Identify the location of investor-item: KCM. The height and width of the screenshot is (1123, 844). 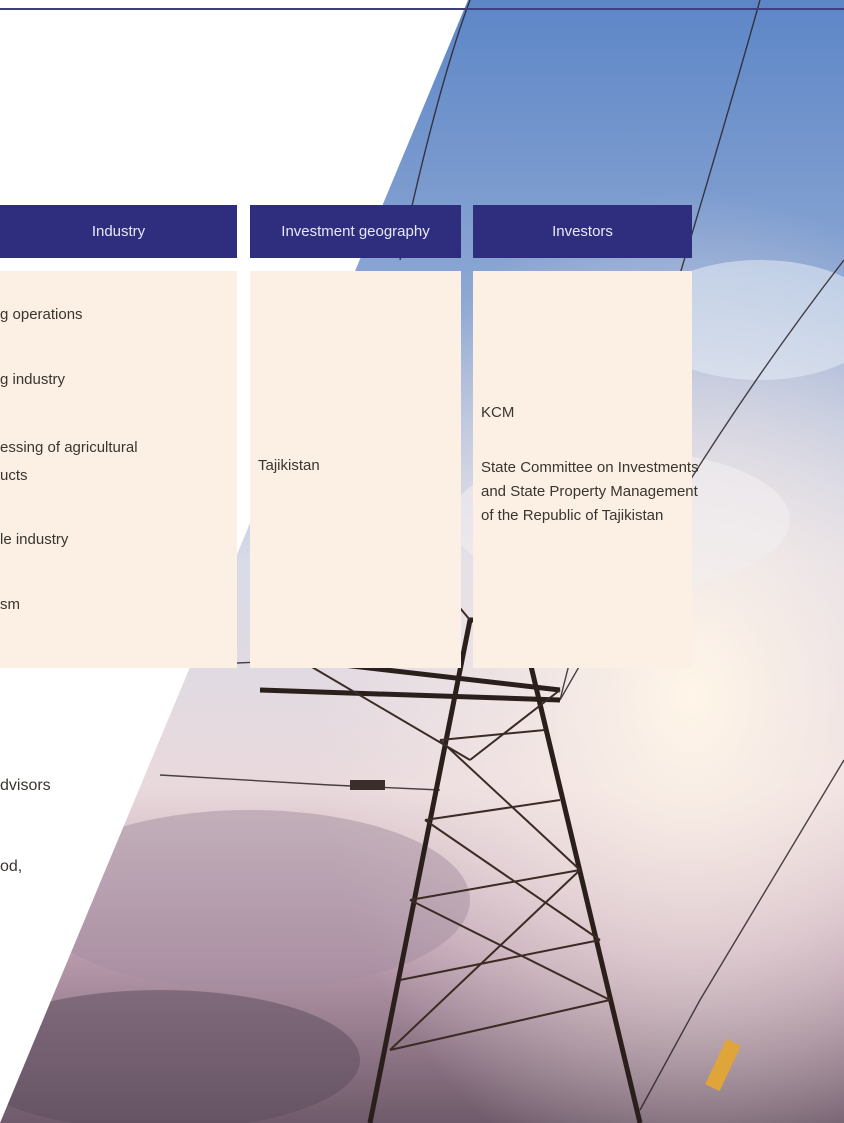
(498, 412).